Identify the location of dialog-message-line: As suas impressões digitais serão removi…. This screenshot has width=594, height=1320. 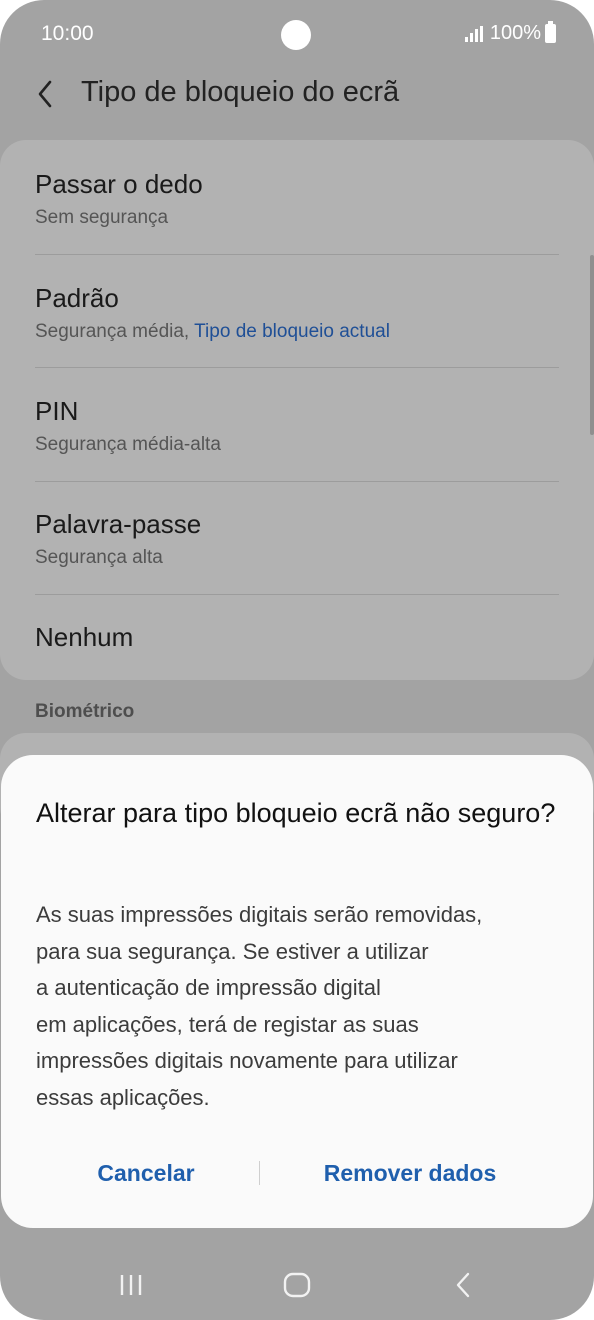
(259, 914).